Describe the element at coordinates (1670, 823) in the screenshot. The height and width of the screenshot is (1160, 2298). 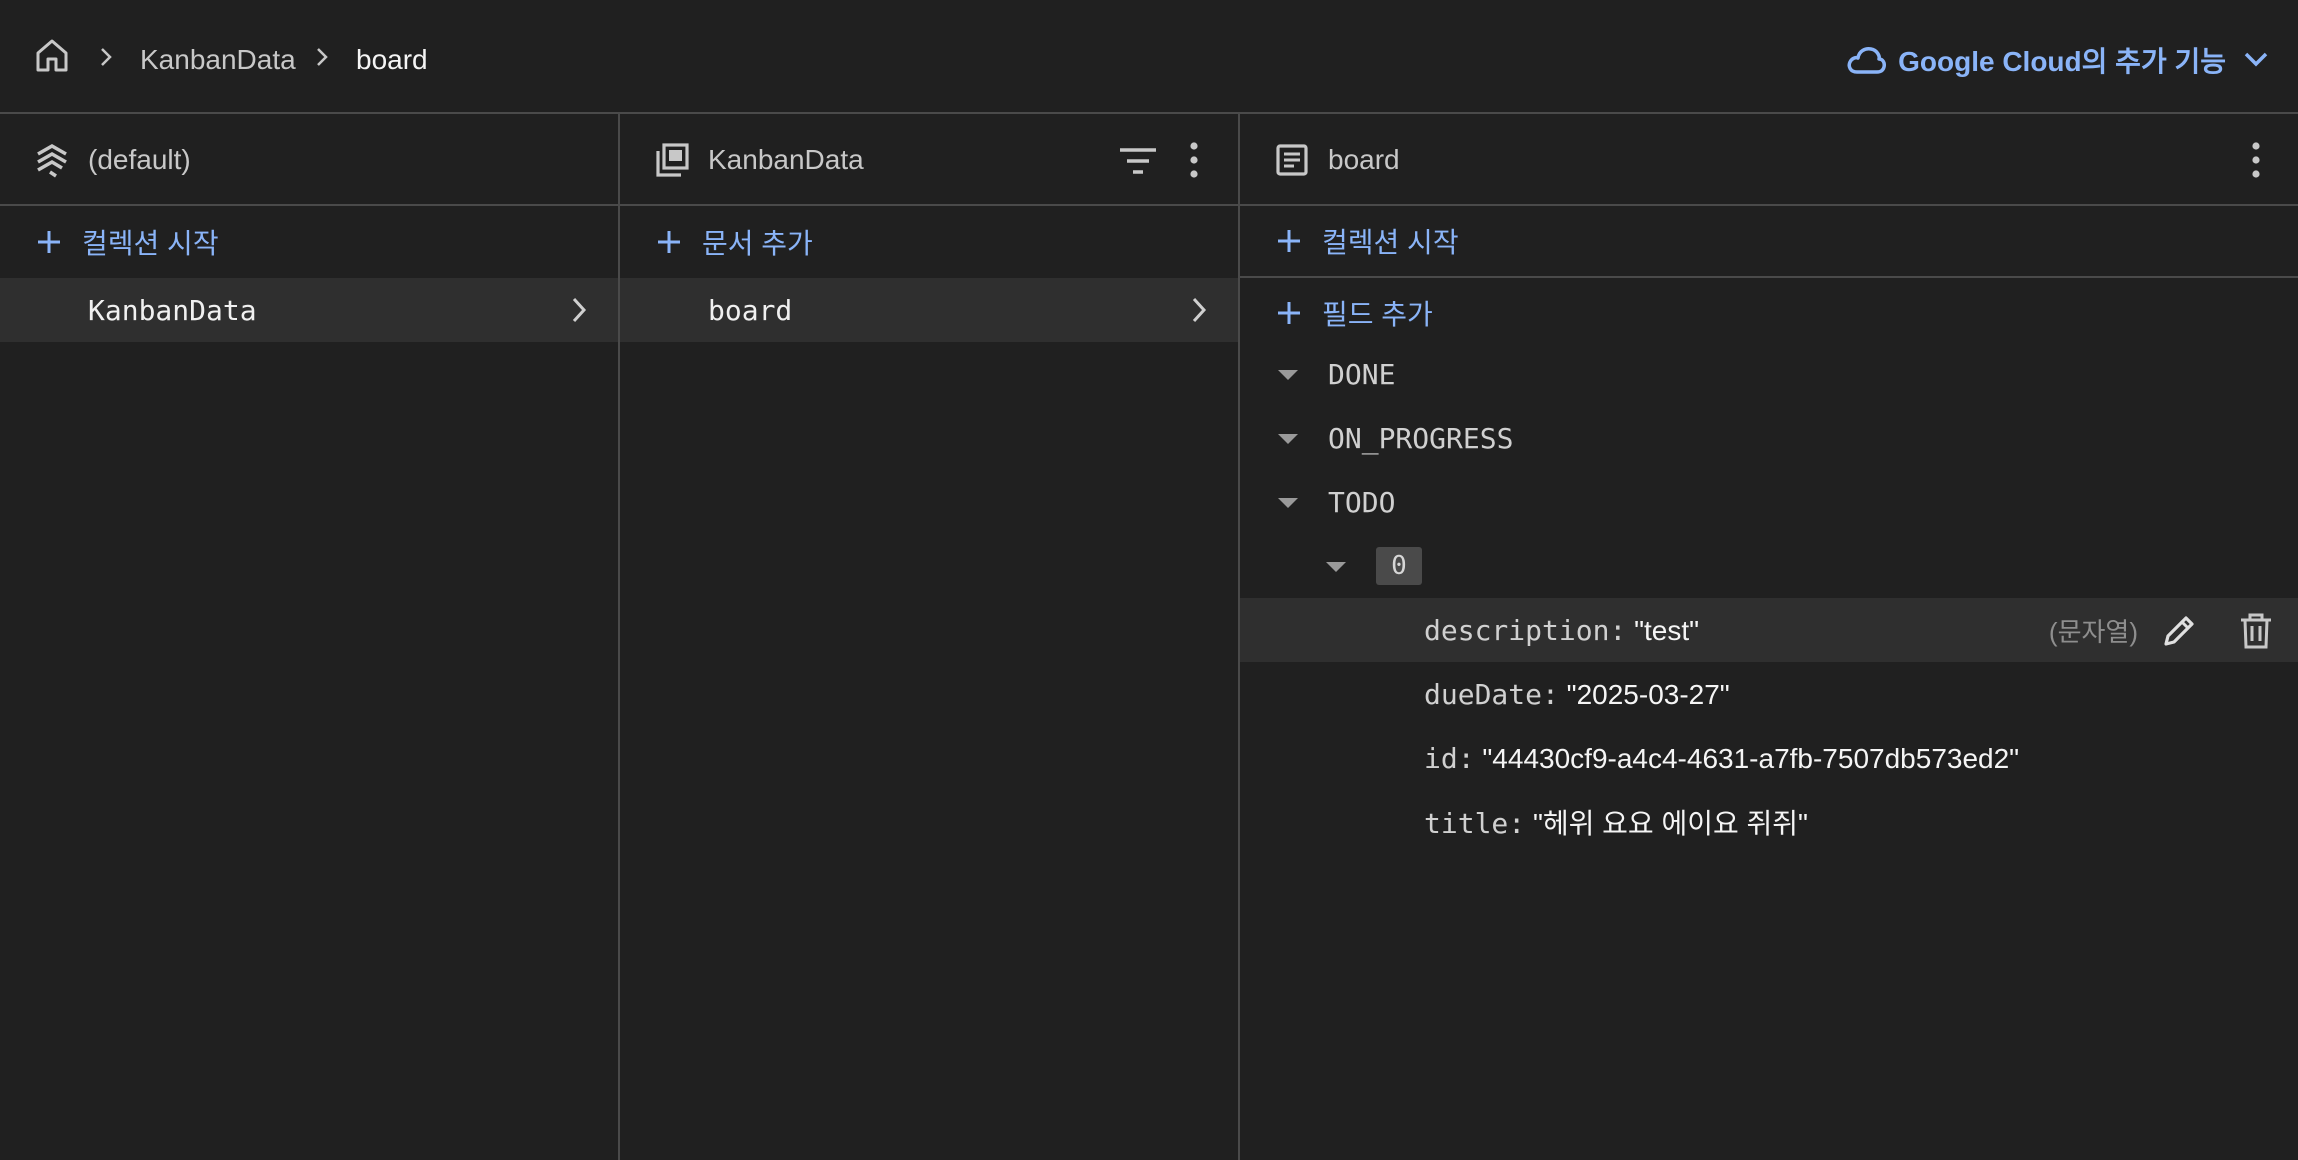
I see `field-value: "헤위 요요 에이요 쥐쥐"` at that location.